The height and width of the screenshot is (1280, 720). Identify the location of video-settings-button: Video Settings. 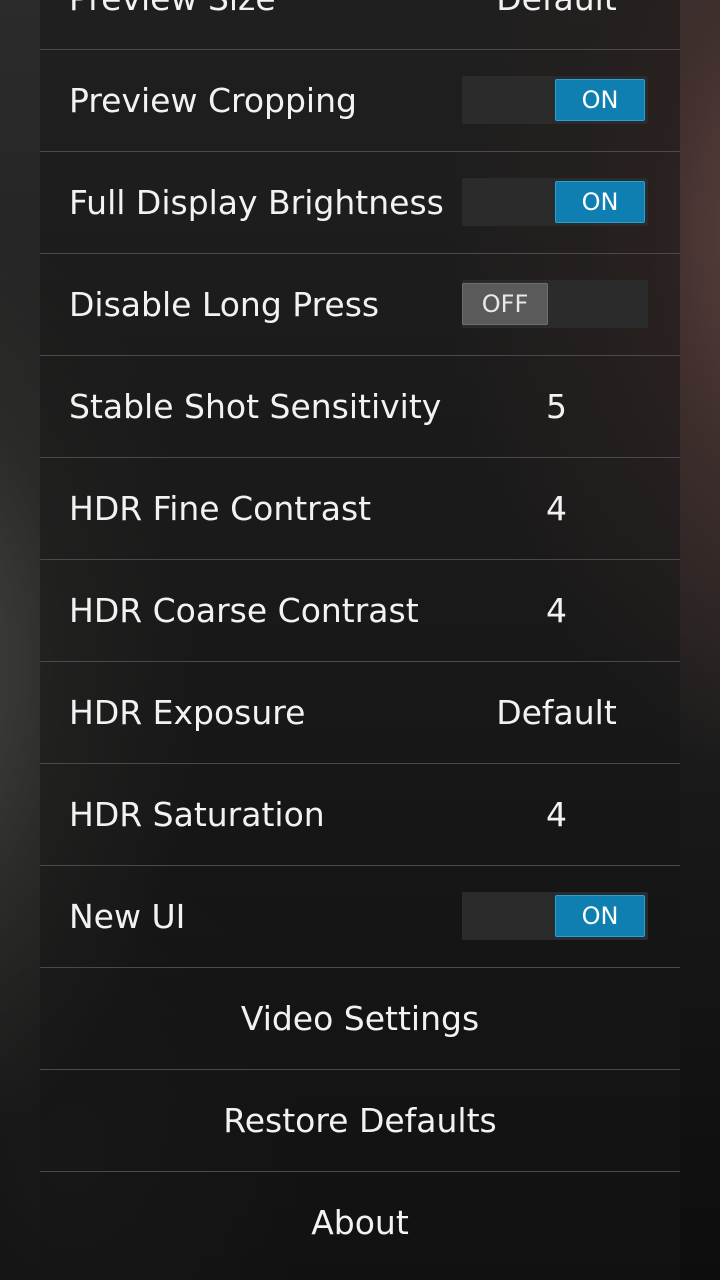
(360, 1019).